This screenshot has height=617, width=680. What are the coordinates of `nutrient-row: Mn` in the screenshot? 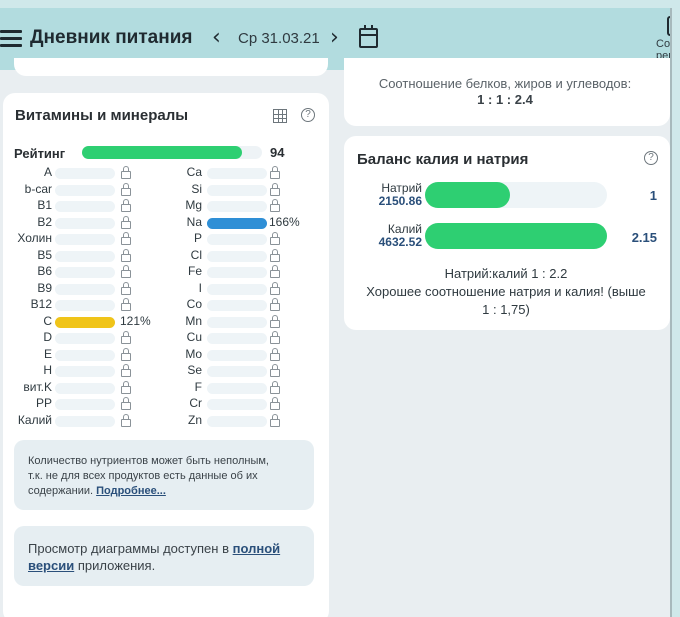 It's located at (165, 322).